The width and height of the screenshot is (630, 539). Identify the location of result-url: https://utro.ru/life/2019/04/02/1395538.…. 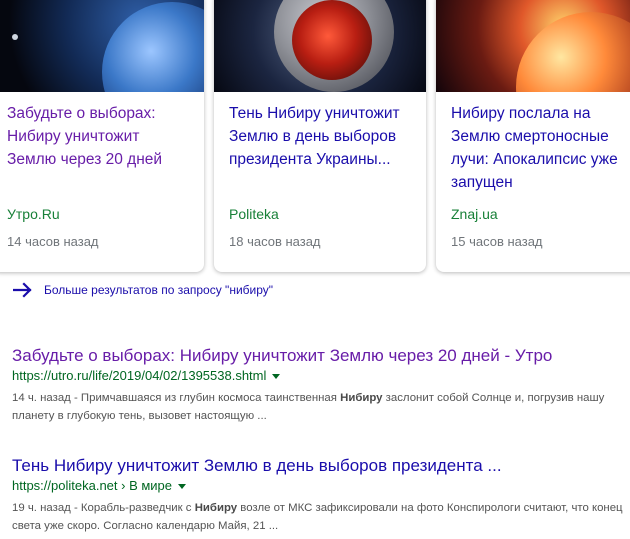
(139, 376).